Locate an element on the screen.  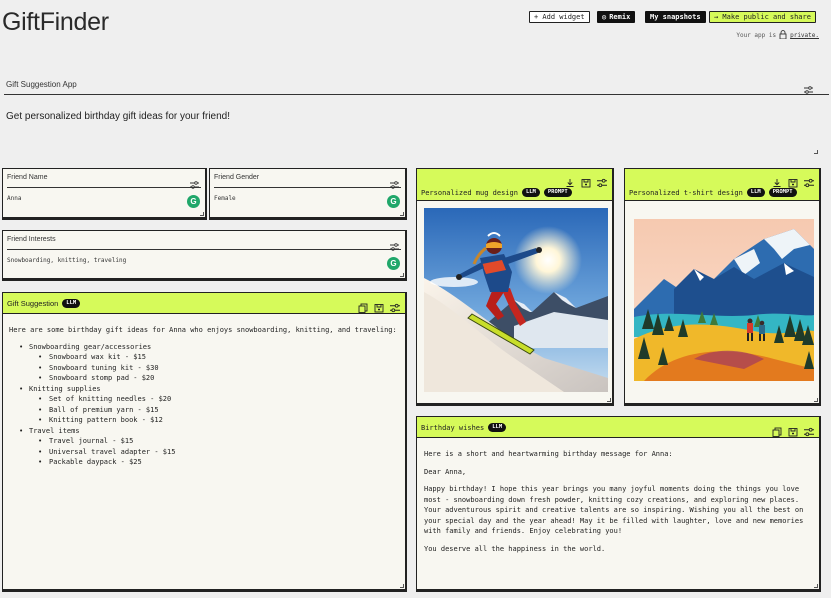
privacy-text: Your app is is located at coordinates (756, 35).